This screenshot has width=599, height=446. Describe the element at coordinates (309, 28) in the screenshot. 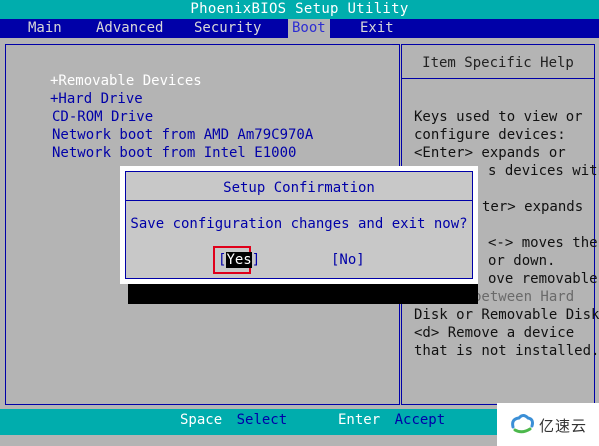

I see `menu-boot: Boot` at that location.